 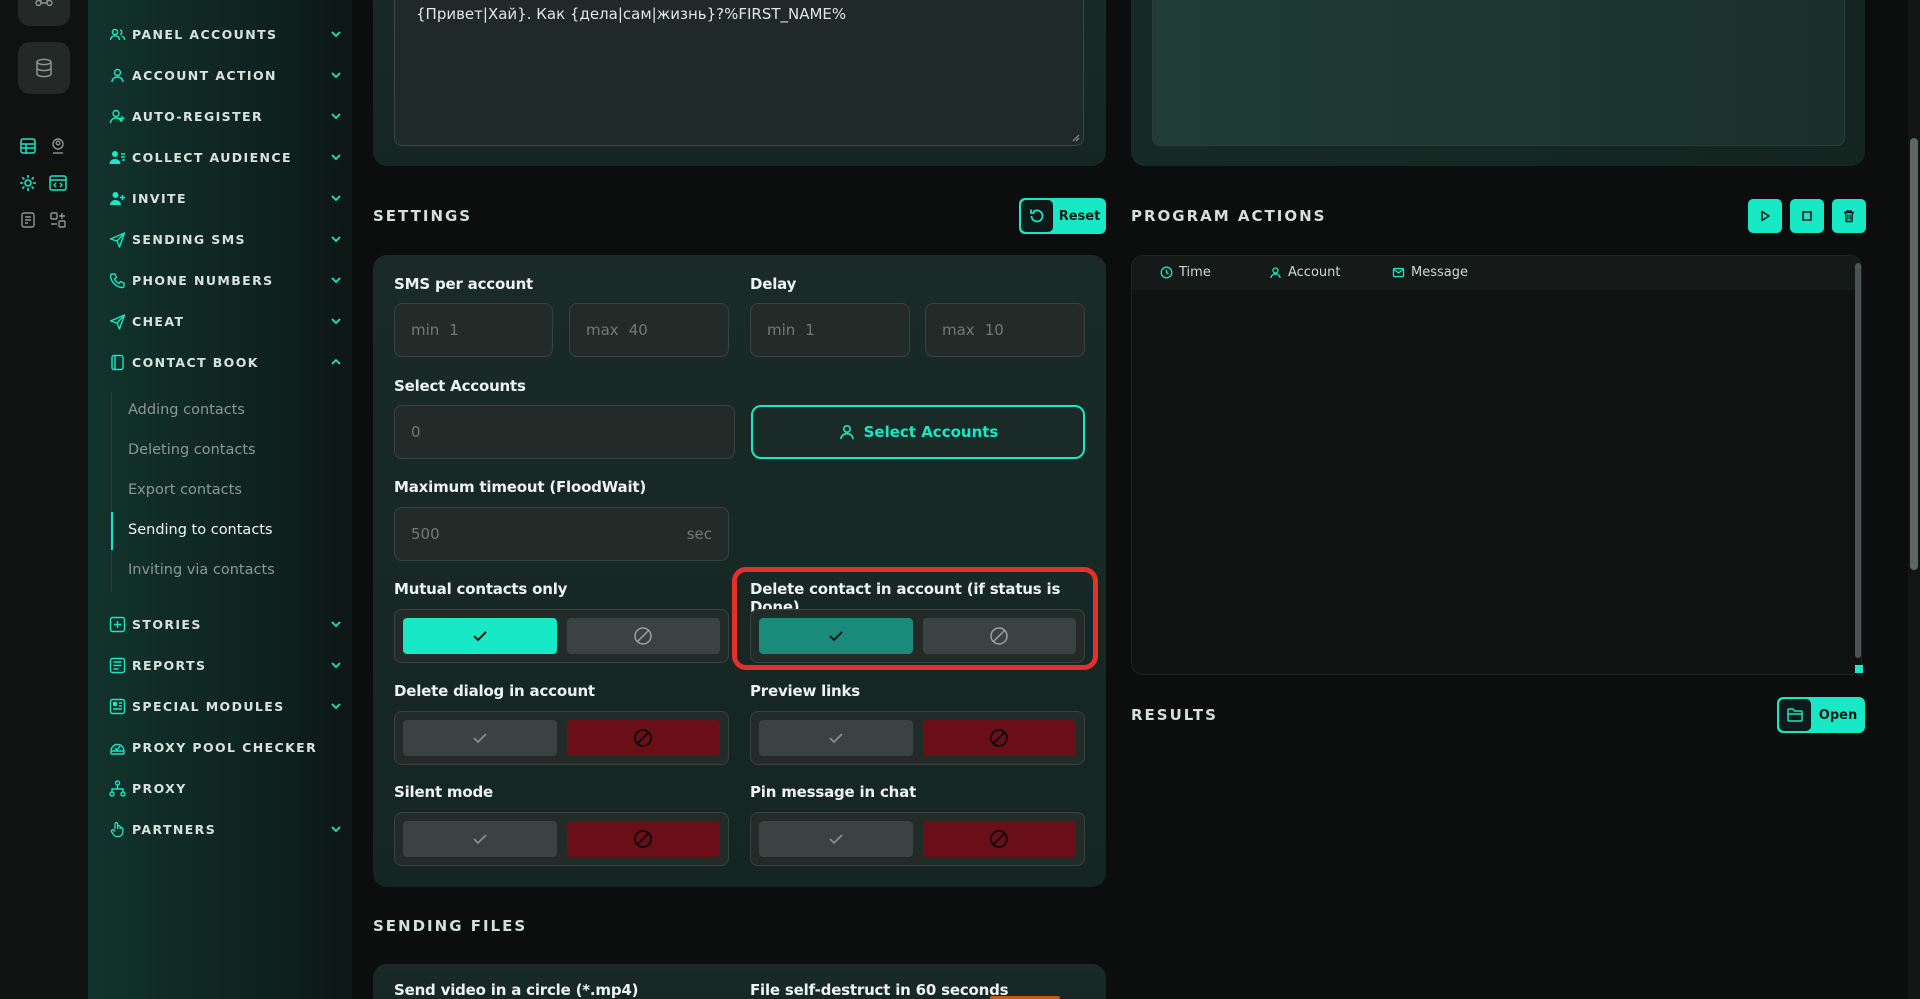 I want to click on subitem-export-contacts: Export contacts, so click(x=185, y=490).